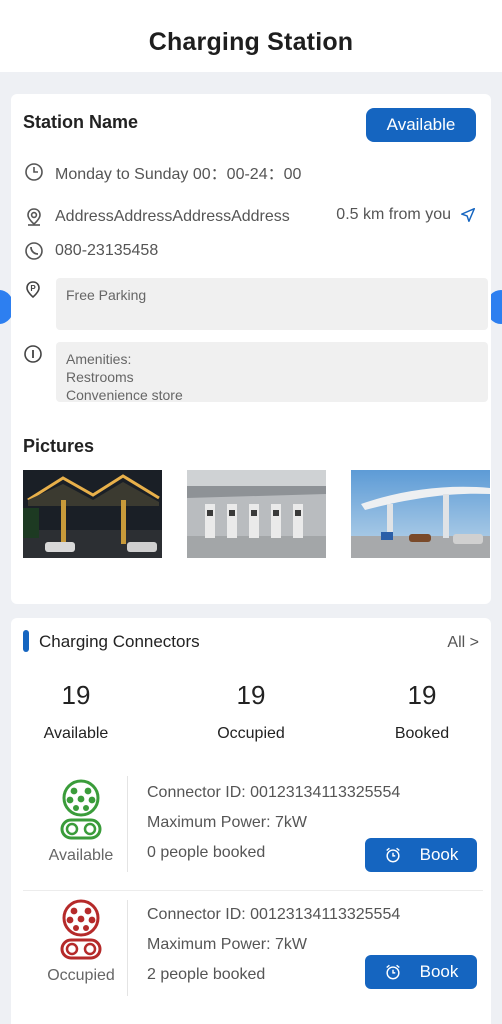 This screenshot has height=1024, width=502. I want to click on connector-status-occupied: Occupied, so click(81, 941).